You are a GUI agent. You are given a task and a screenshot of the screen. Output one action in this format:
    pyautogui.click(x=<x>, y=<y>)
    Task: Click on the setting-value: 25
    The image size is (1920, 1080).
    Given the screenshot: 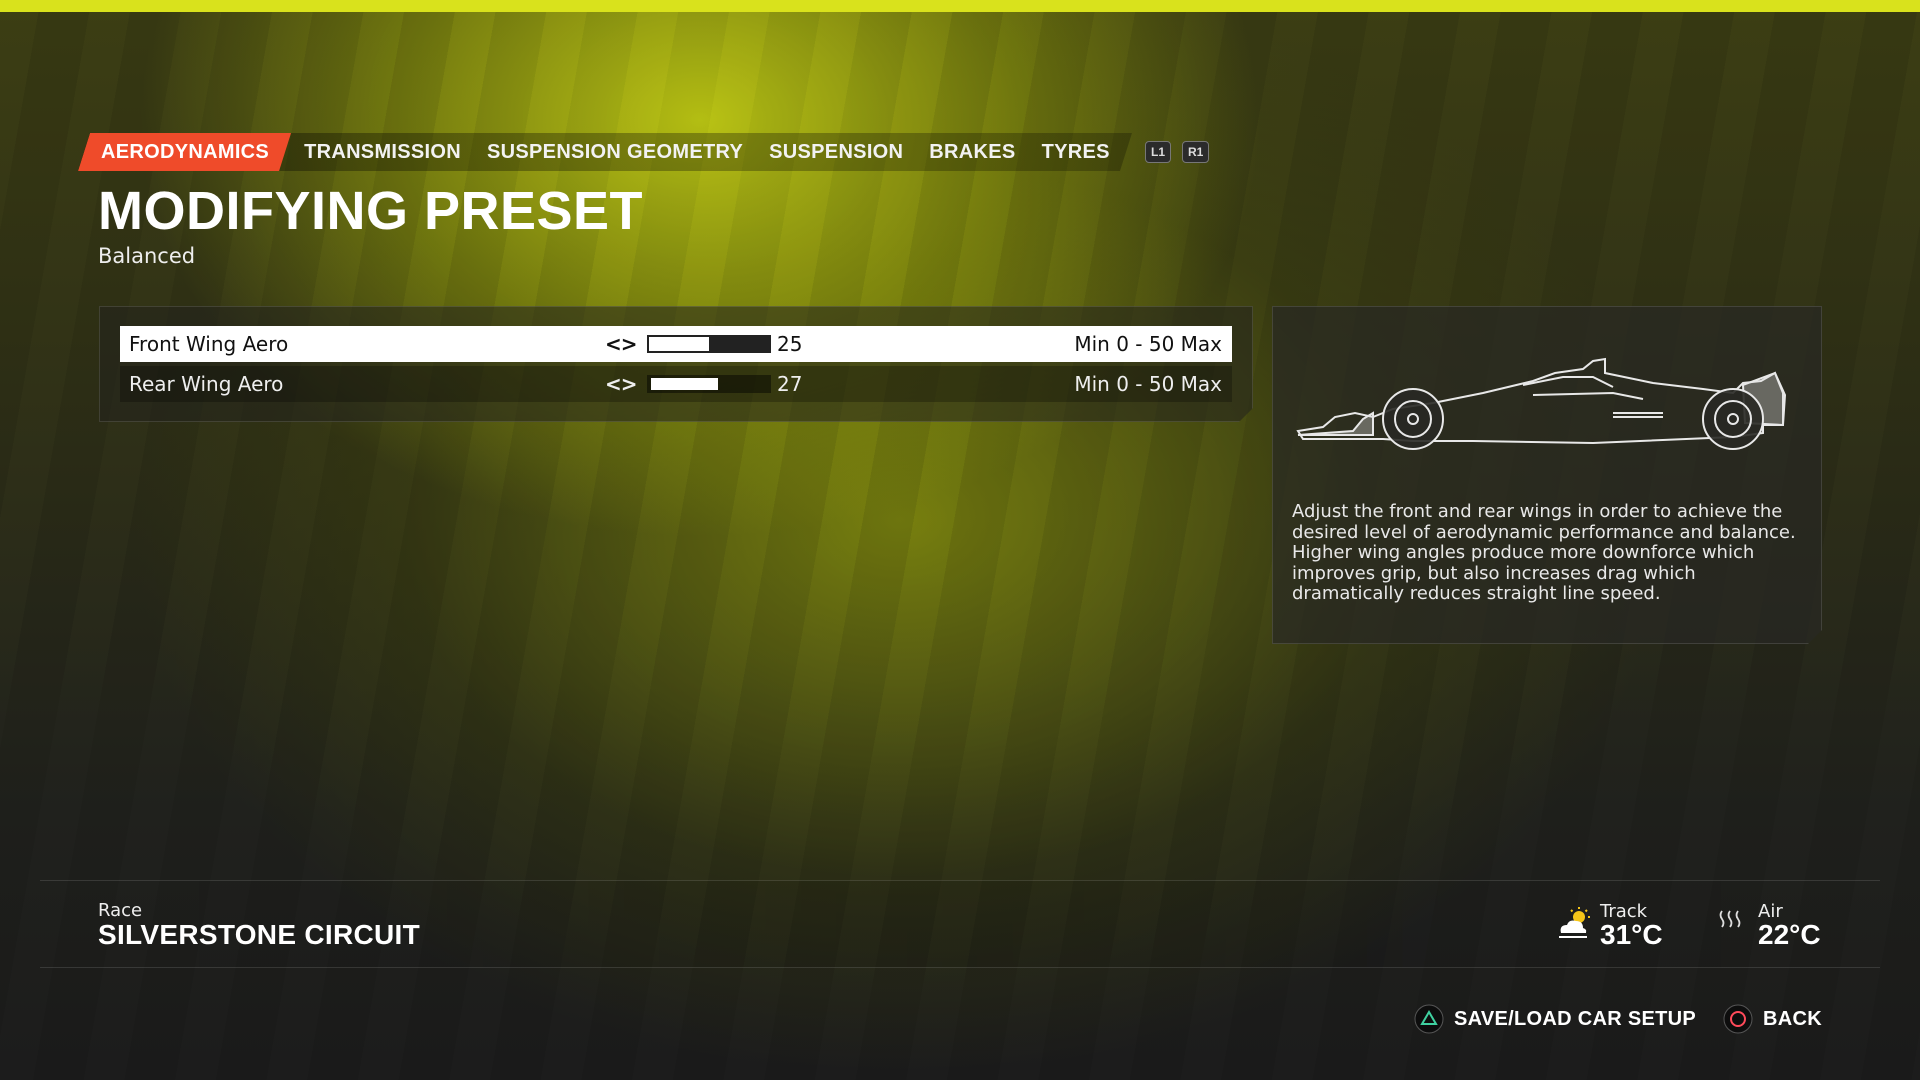 What is the action you would take?
    pyautogui.click(x=790, y=344)
    